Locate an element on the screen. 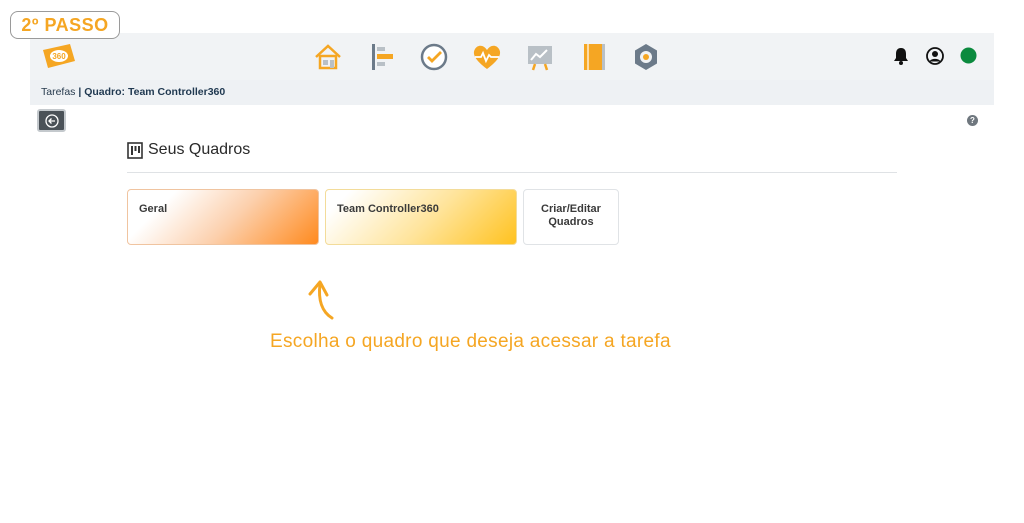 The image size is (1024, 523). arrow-left-circle-icon is located at coordinates (51, 120).